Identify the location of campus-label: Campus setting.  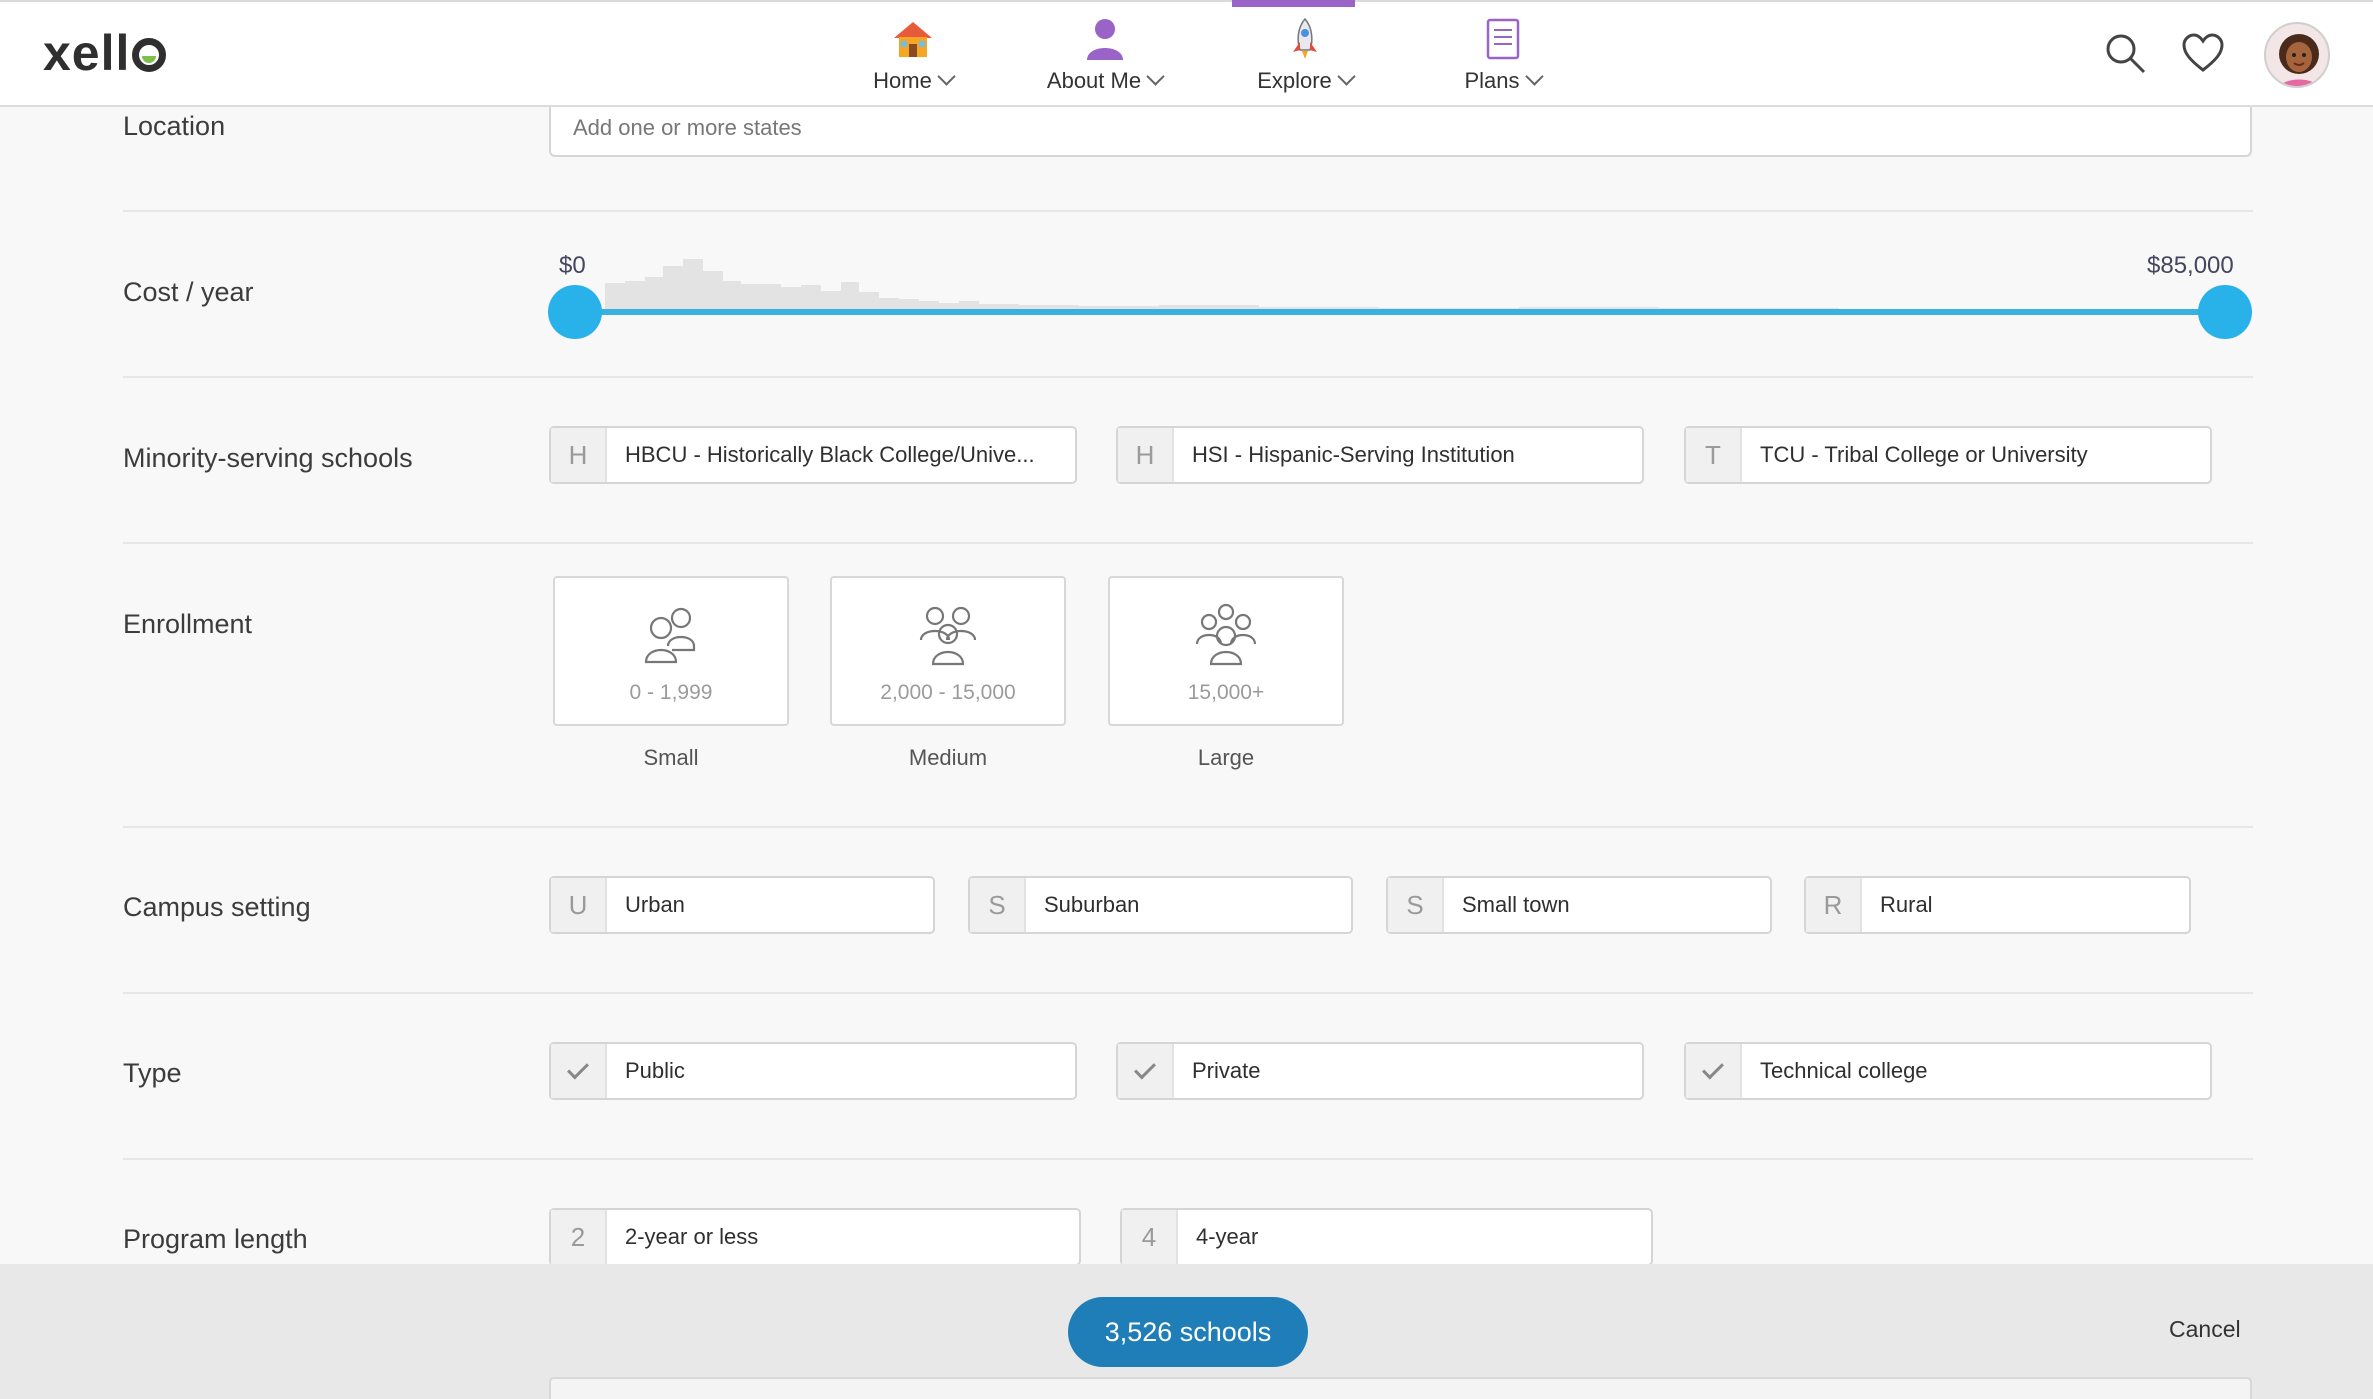
(217, 907).